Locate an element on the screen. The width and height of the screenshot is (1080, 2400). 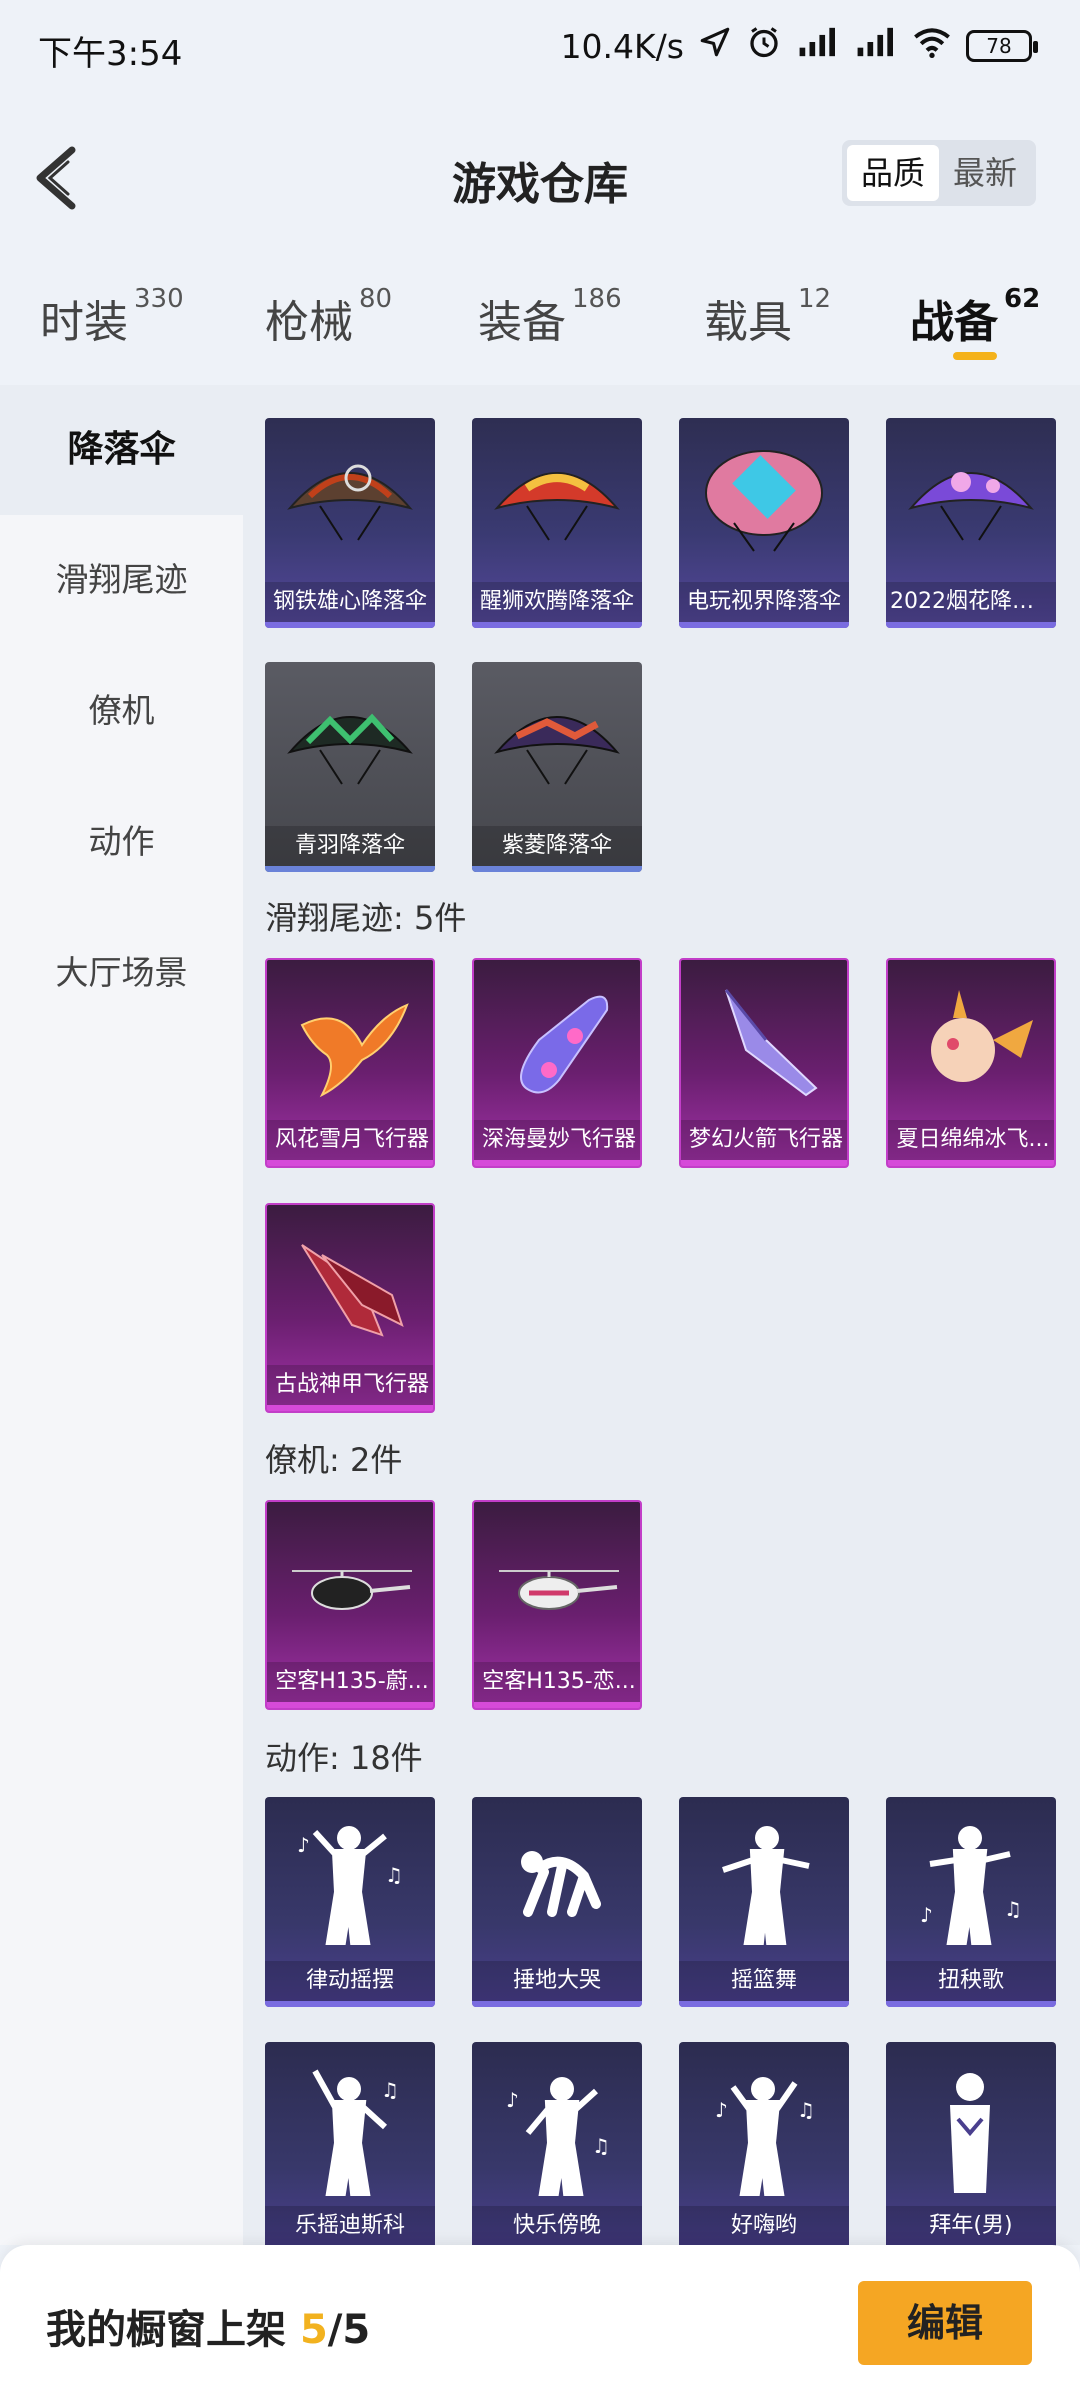
tab-label: 装备 is located at coordinates (522, 322).